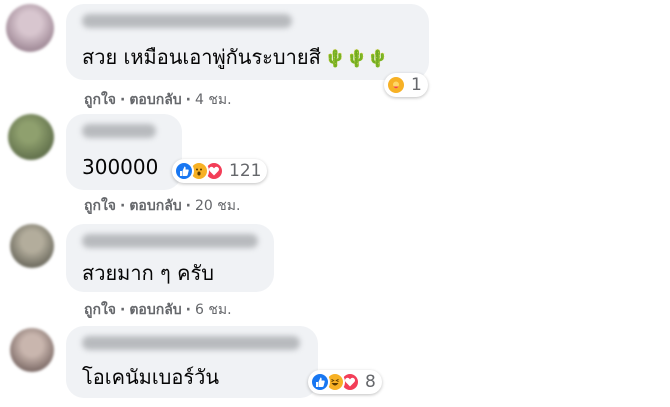  Describe the element at coordinates (247, 42) in the screenshot. I see `comment-bubble: สวย เหมือนเอาพู่กันระบายสี 🌵🌵🌵` at that location.